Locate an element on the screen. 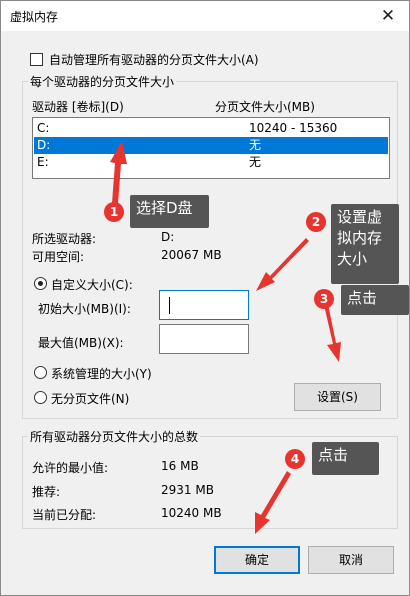  title-bar: 虚拟内存 ✕ is located at coordinates (205, 16).